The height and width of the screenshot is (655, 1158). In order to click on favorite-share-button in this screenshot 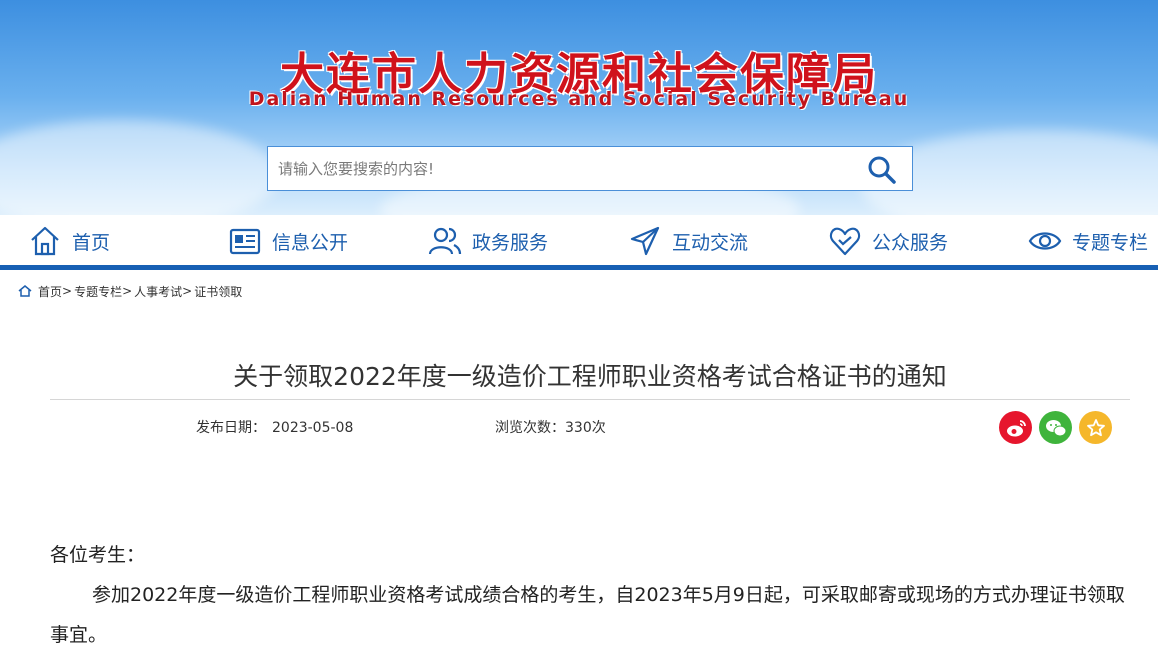, I will do `click(1095, 427)`.